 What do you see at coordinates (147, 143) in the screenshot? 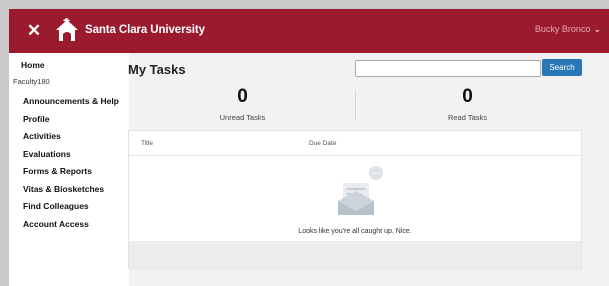
I see `column-header-title: Title` at bounding box center [147, 143].